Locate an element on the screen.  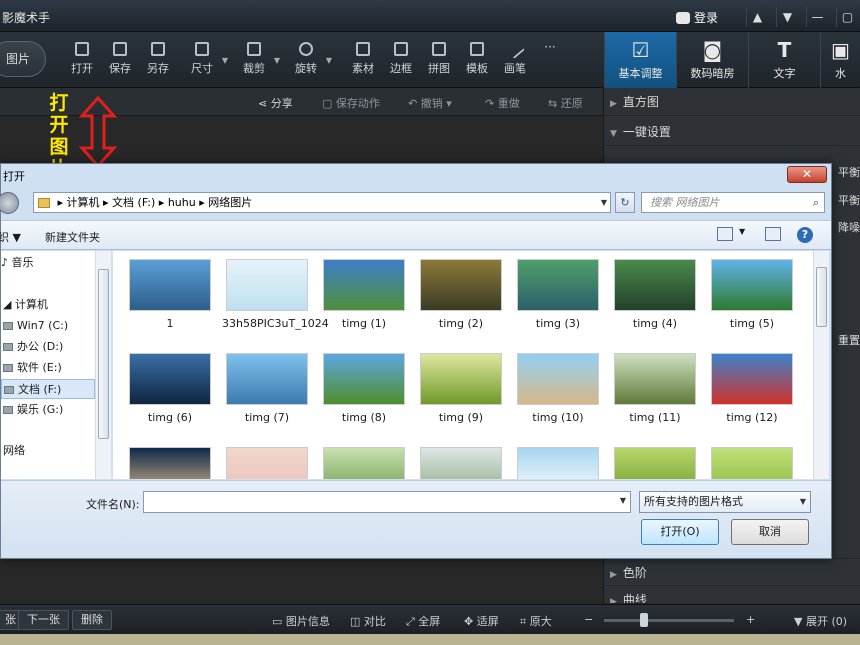
tab-digital-darkroom: ◙ 数码暗房 is located at coordinates (712, 60).